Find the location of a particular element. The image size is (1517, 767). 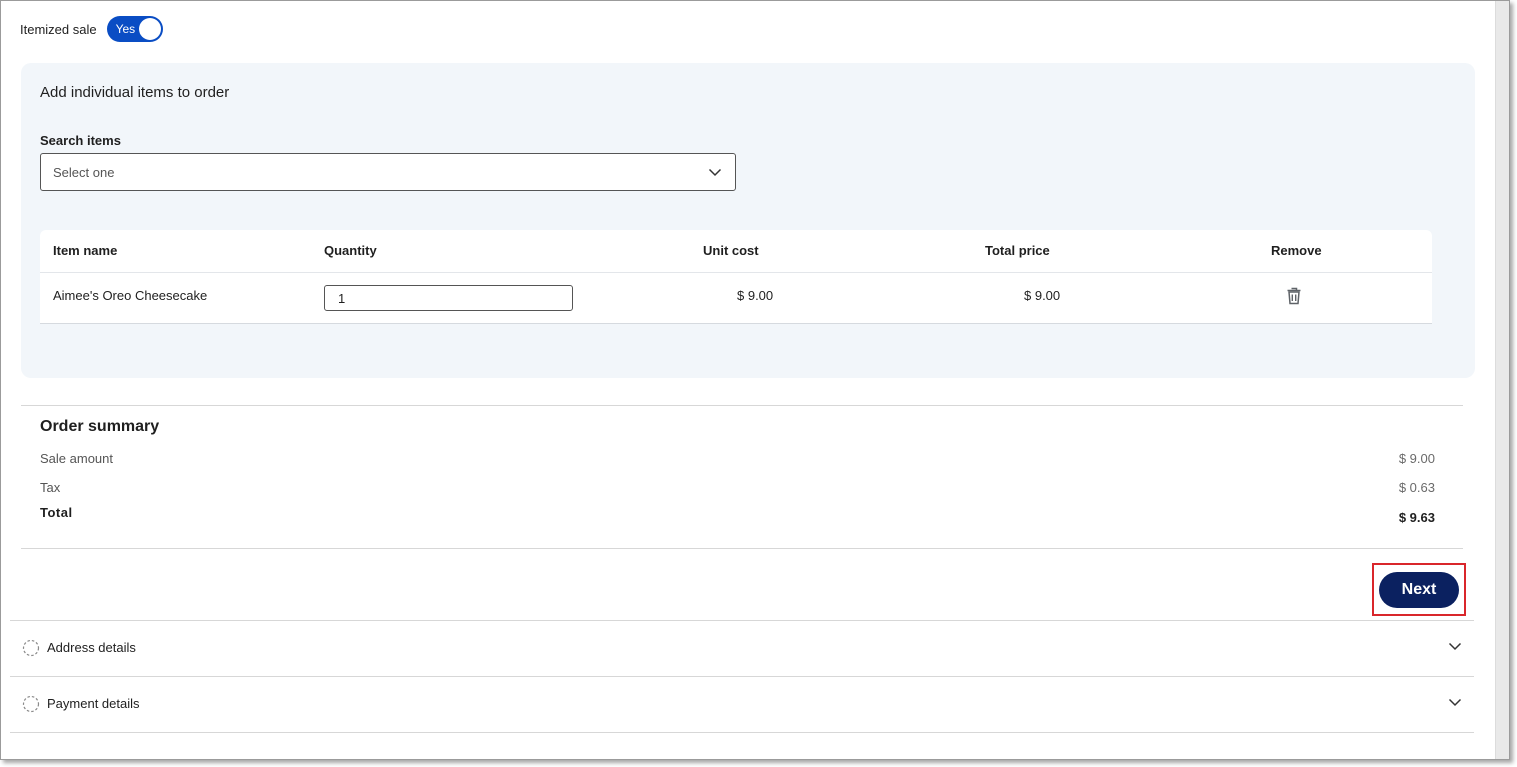

total-value: $ 9.63 is located at coordinates (1416, 517).